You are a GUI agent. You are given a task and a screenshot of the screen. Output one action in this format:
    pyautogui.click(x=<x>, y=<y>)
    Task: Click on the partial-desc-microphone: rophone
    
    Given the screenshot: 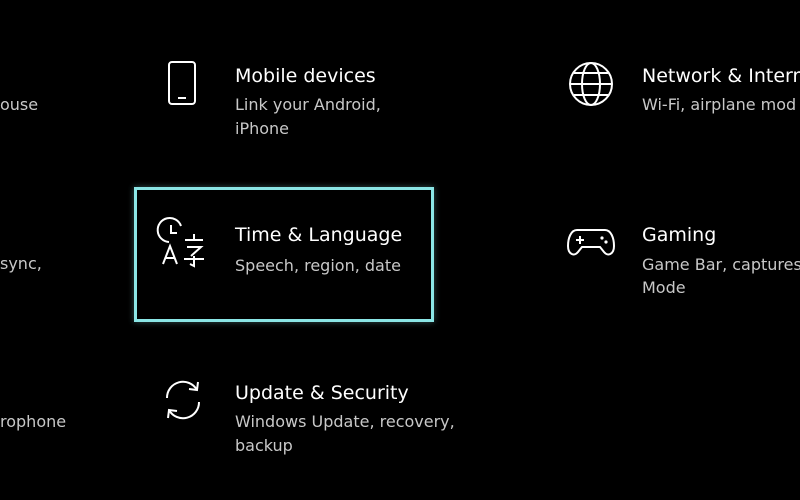 What is the action you would take?
    pyautogui.click(x=33, y=421)
    